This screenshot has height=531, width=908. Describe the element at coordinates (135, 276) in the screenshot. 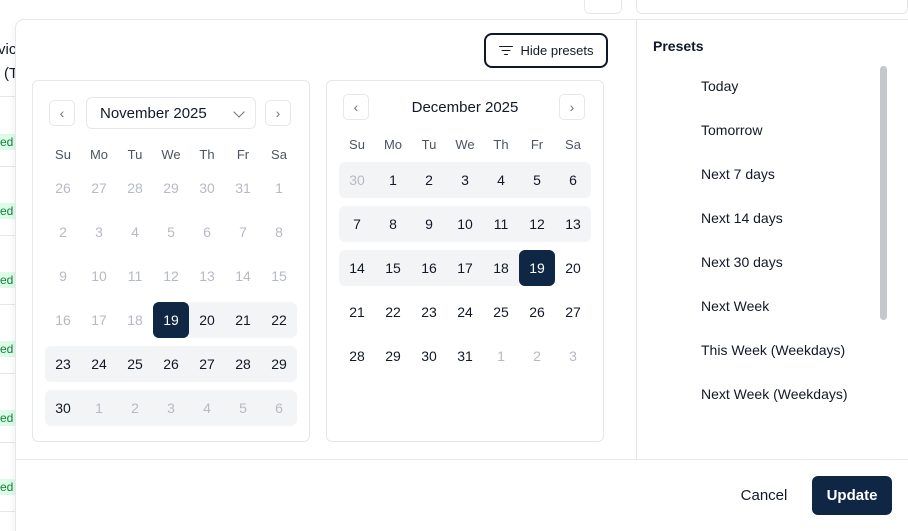

I see `day-cell: 11` at that location.